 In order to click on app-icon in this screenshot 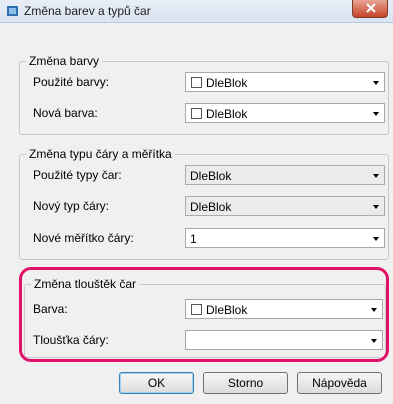, I will do `click(12, 11)`.